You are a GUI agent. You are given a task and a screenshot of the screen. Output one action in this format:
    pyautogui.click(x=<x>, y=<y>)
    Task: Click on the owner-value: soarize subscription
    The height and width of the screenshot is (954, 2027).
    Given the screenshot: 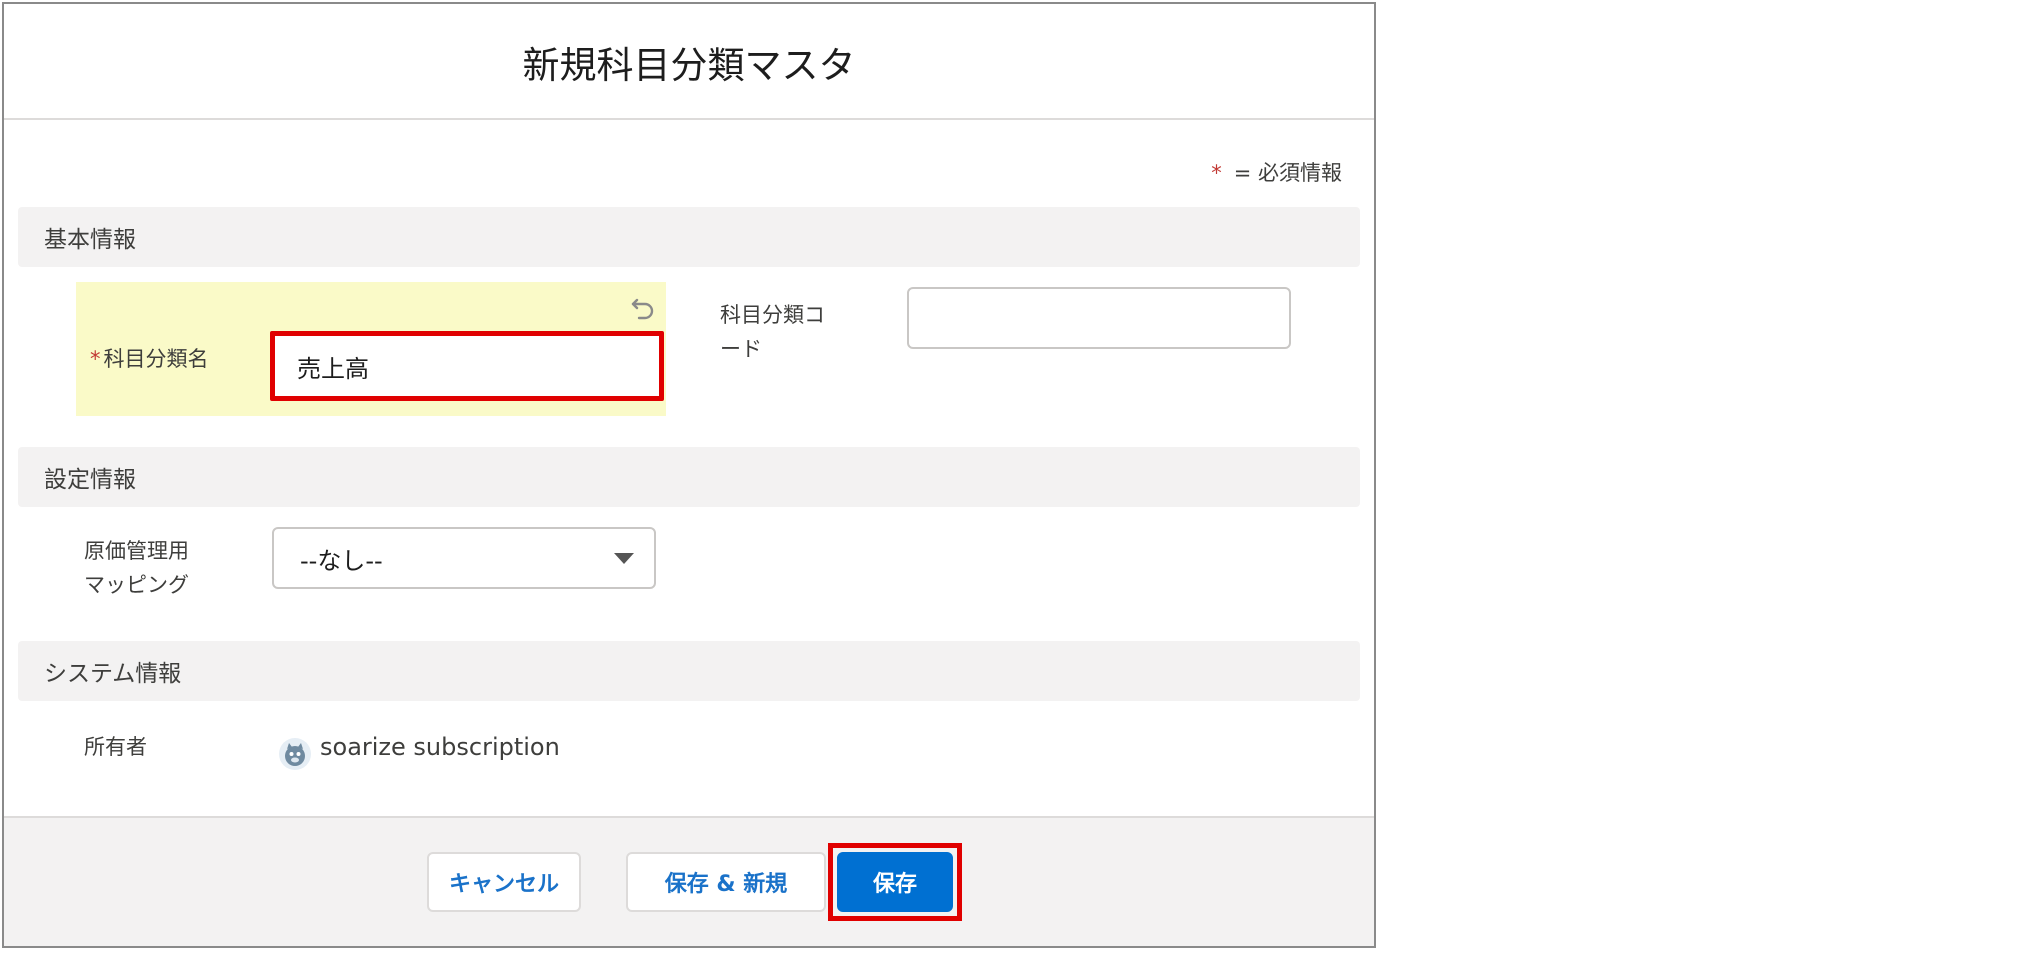 What is the action you would take?
    pyautogui.click(x=440, y=747)
    